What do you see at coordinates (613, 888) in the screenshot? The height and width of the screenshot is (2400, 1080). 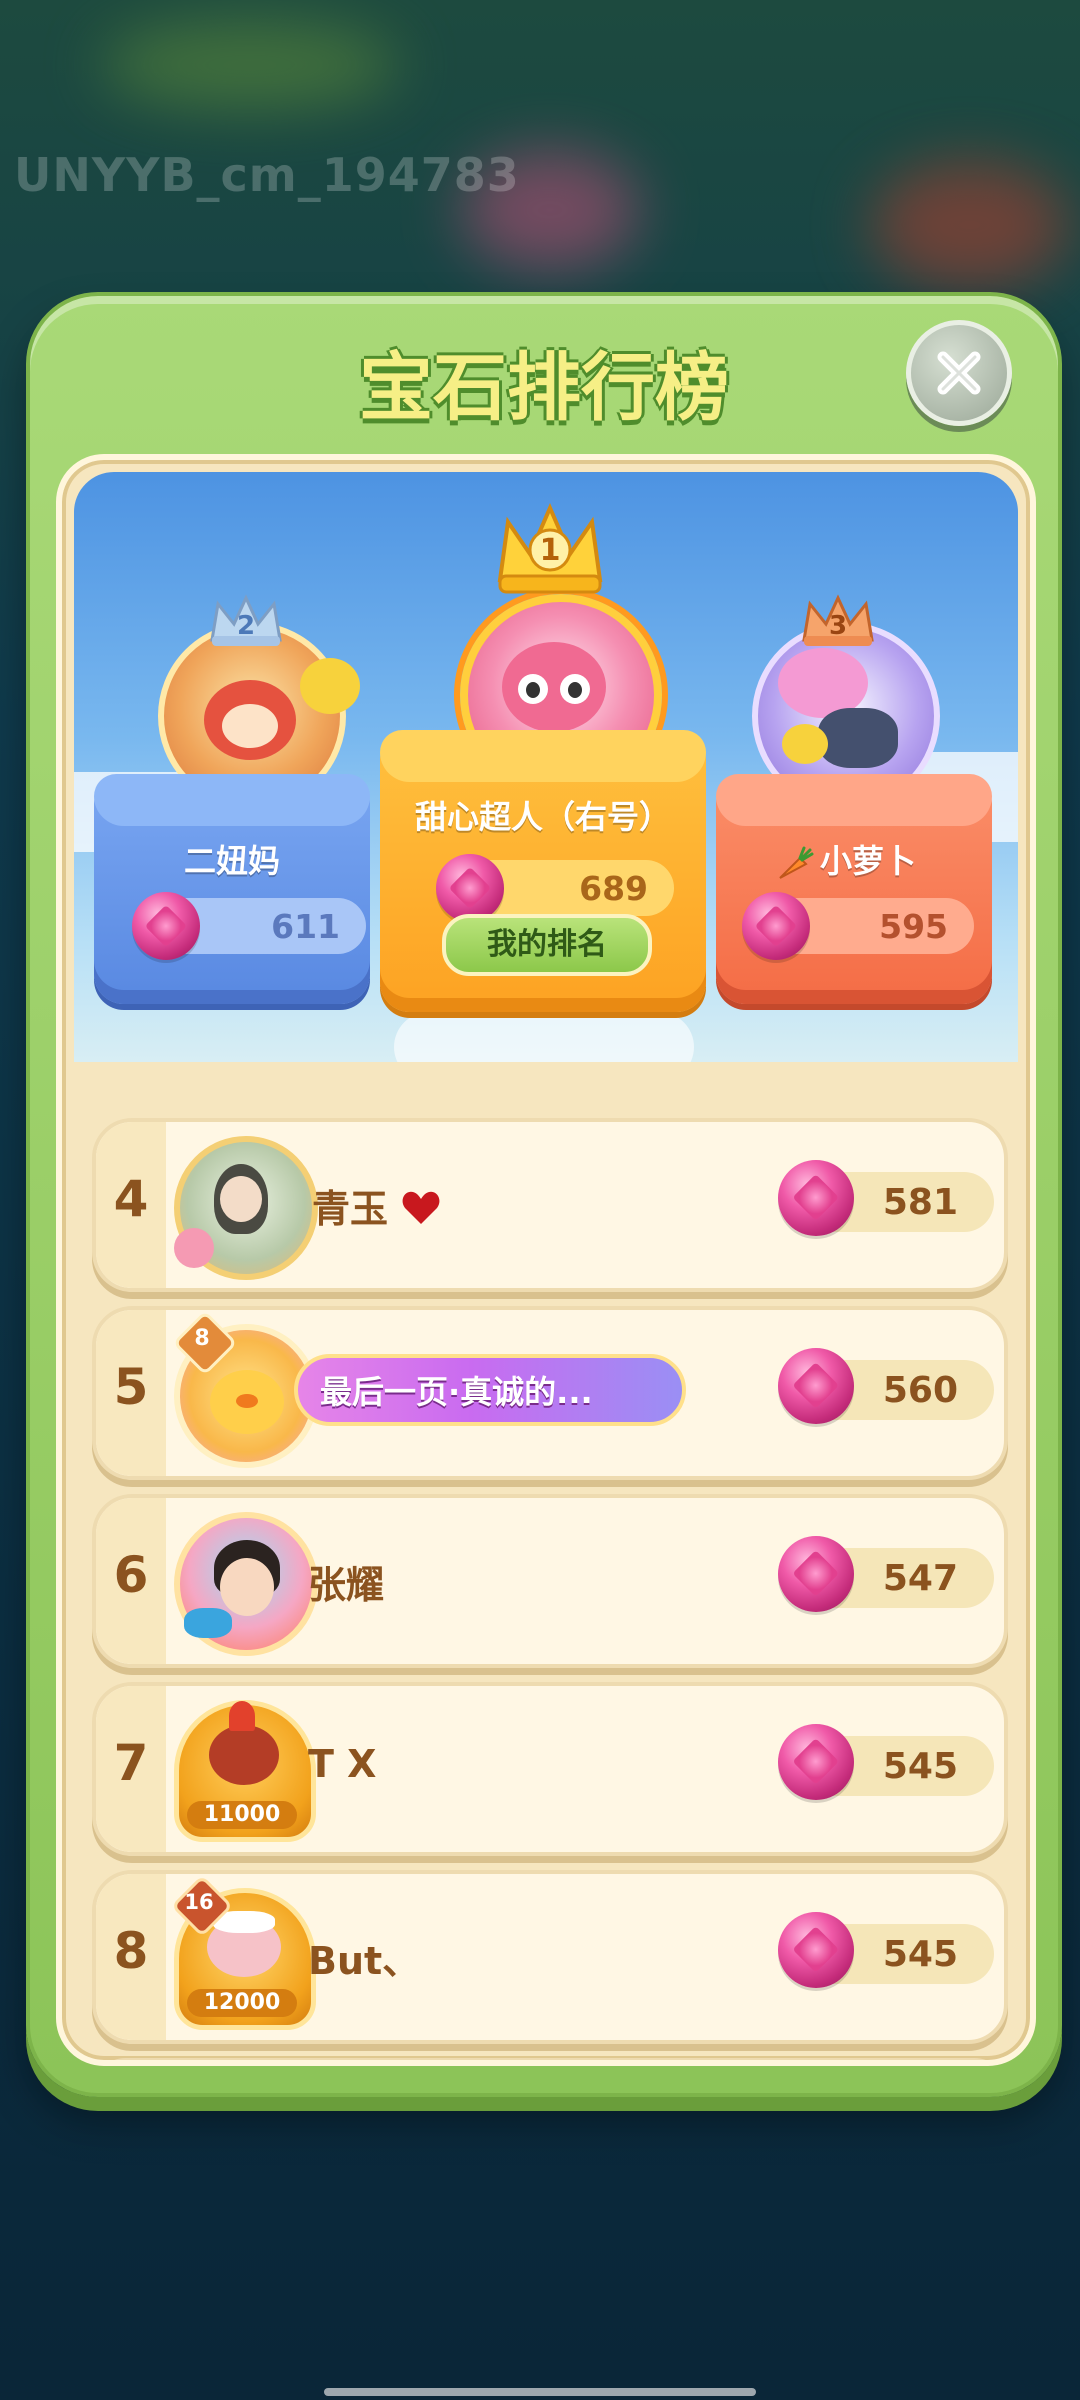 I see `podium-score-1-value: 689` at bounding box center [613, 888].